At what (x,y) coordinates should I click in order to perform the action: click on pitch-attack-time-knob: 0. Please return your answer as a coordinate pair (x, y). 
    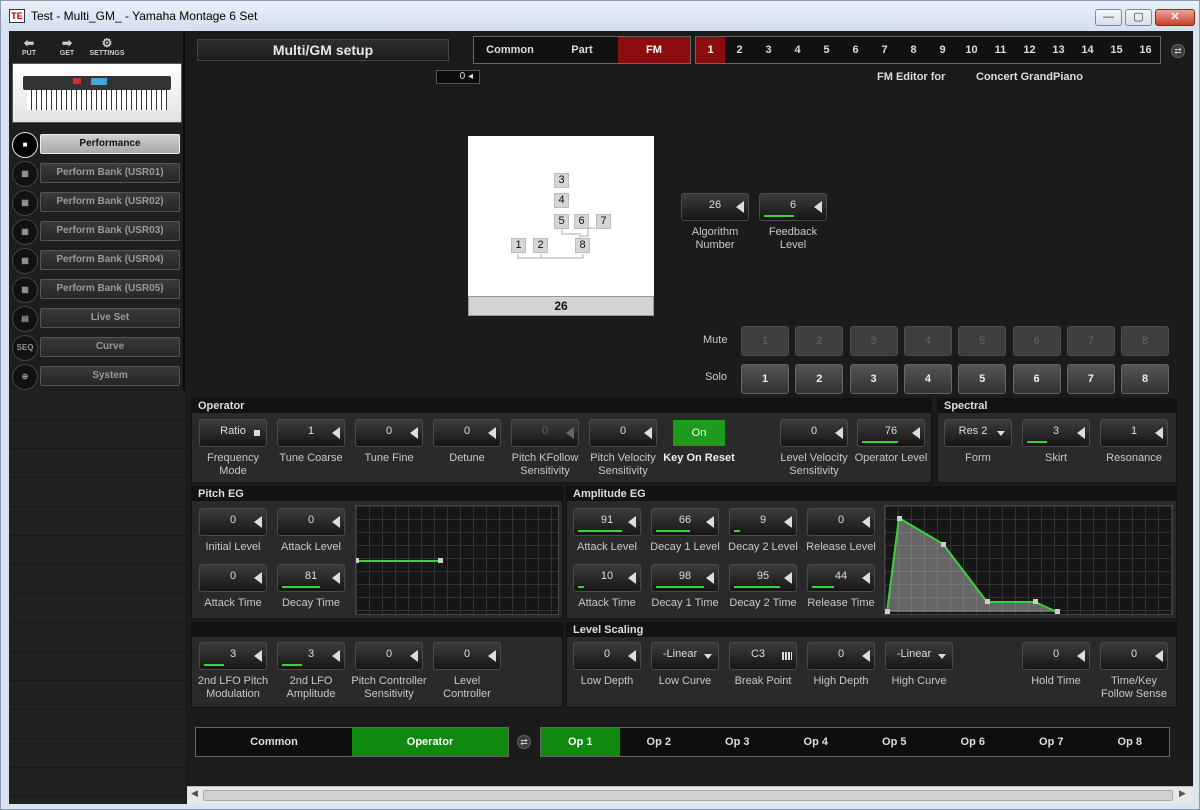
    Looking at the image, I should click on (233, 578).